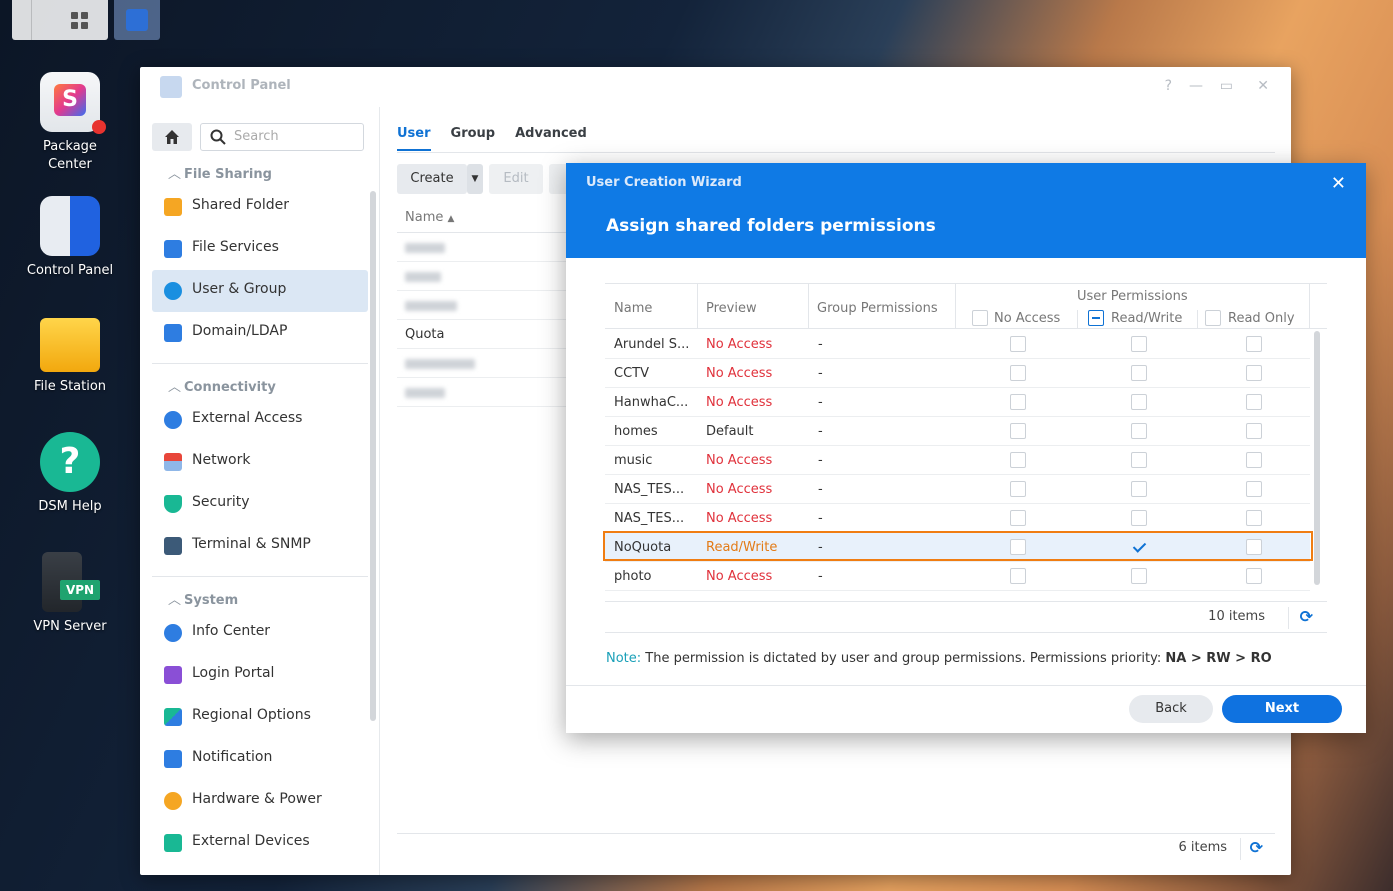 The image size is (1393, 891). What do you see at coordinates (260, 504) in the screenshot?
I see `sidebar-item-security: Security` at bounding box center [260, 504].